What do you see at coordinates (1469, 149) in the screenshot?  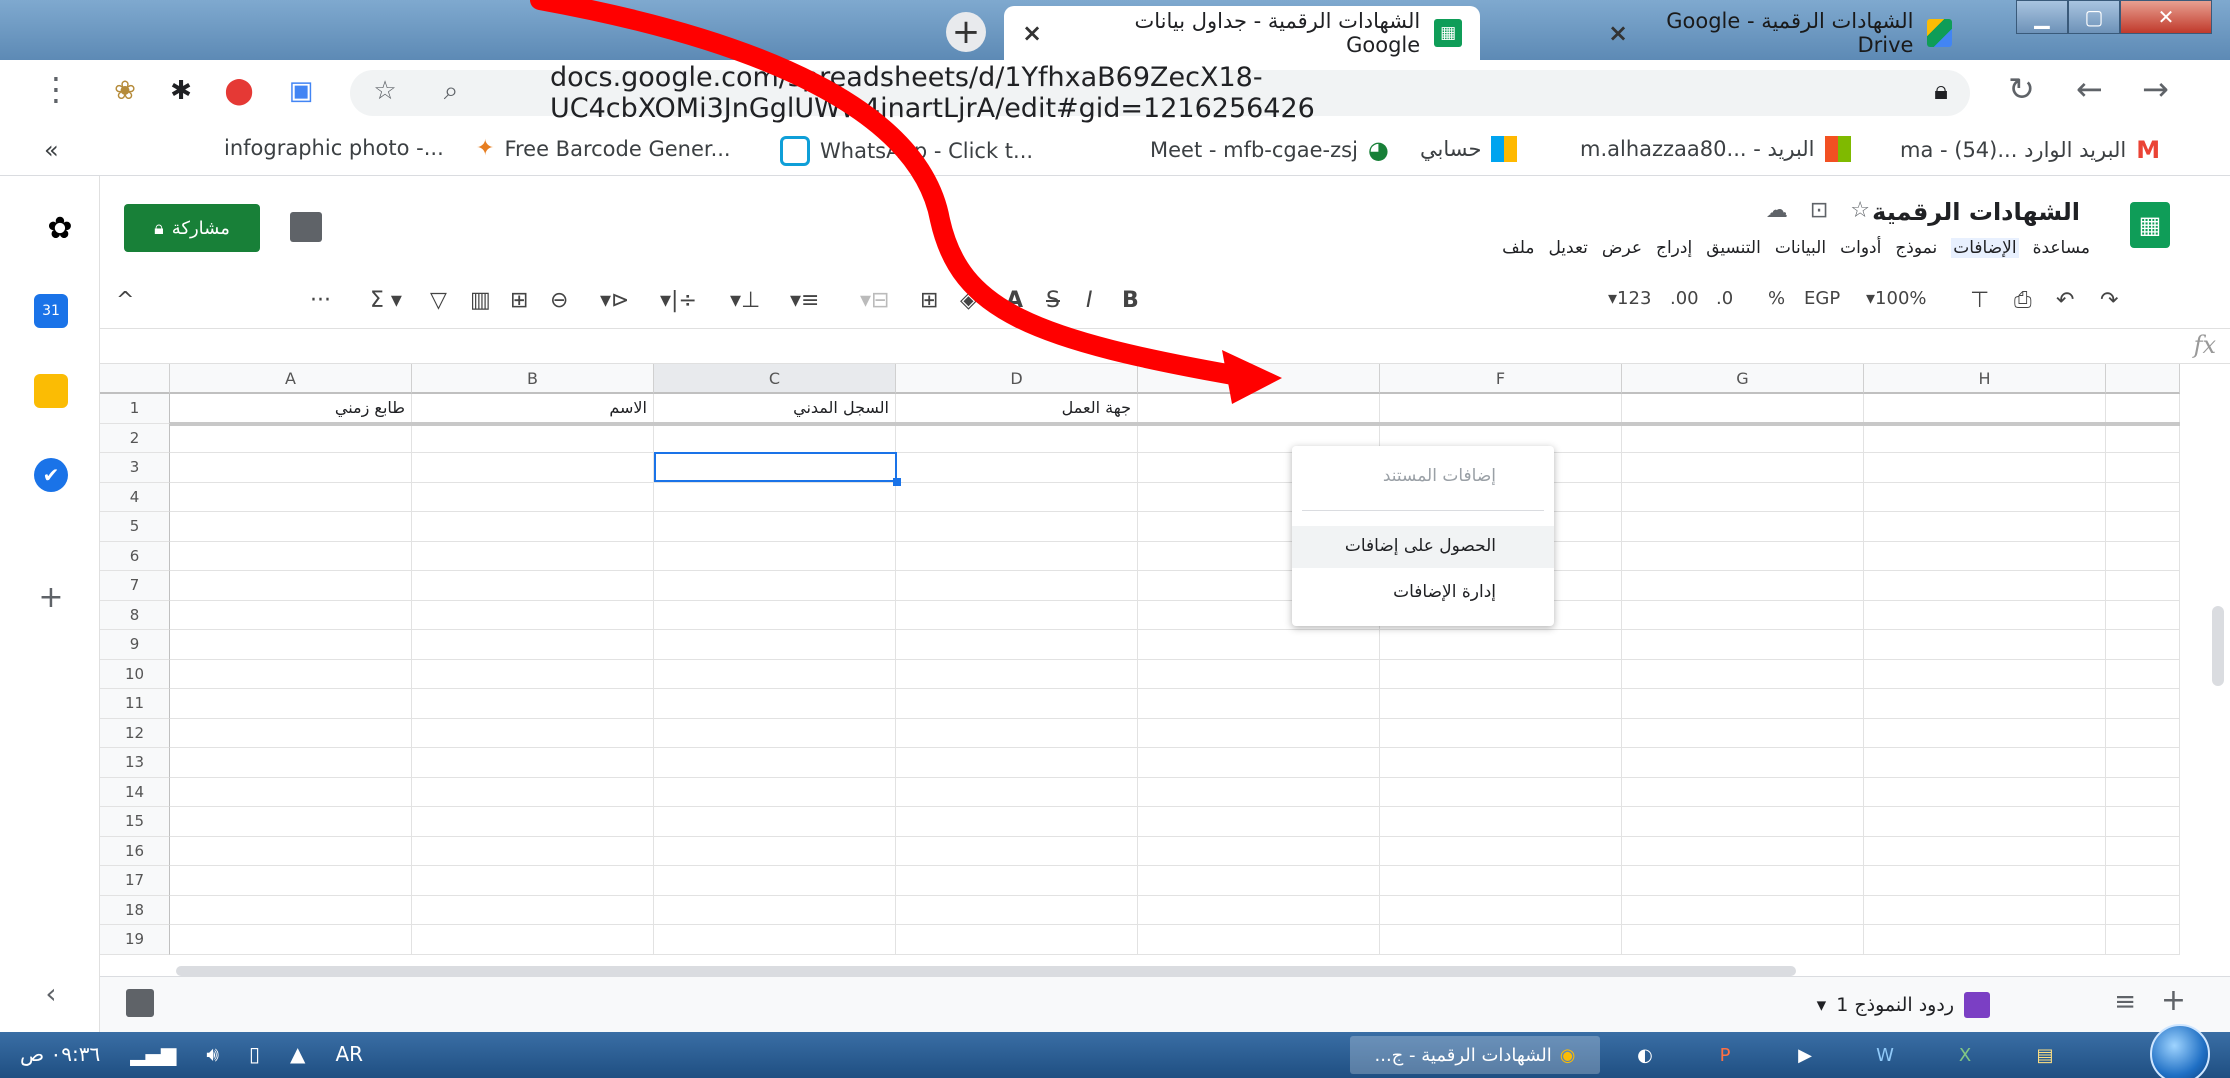 I see `bookmark-my-account: حسابي` at bounding box center [1469, 149].